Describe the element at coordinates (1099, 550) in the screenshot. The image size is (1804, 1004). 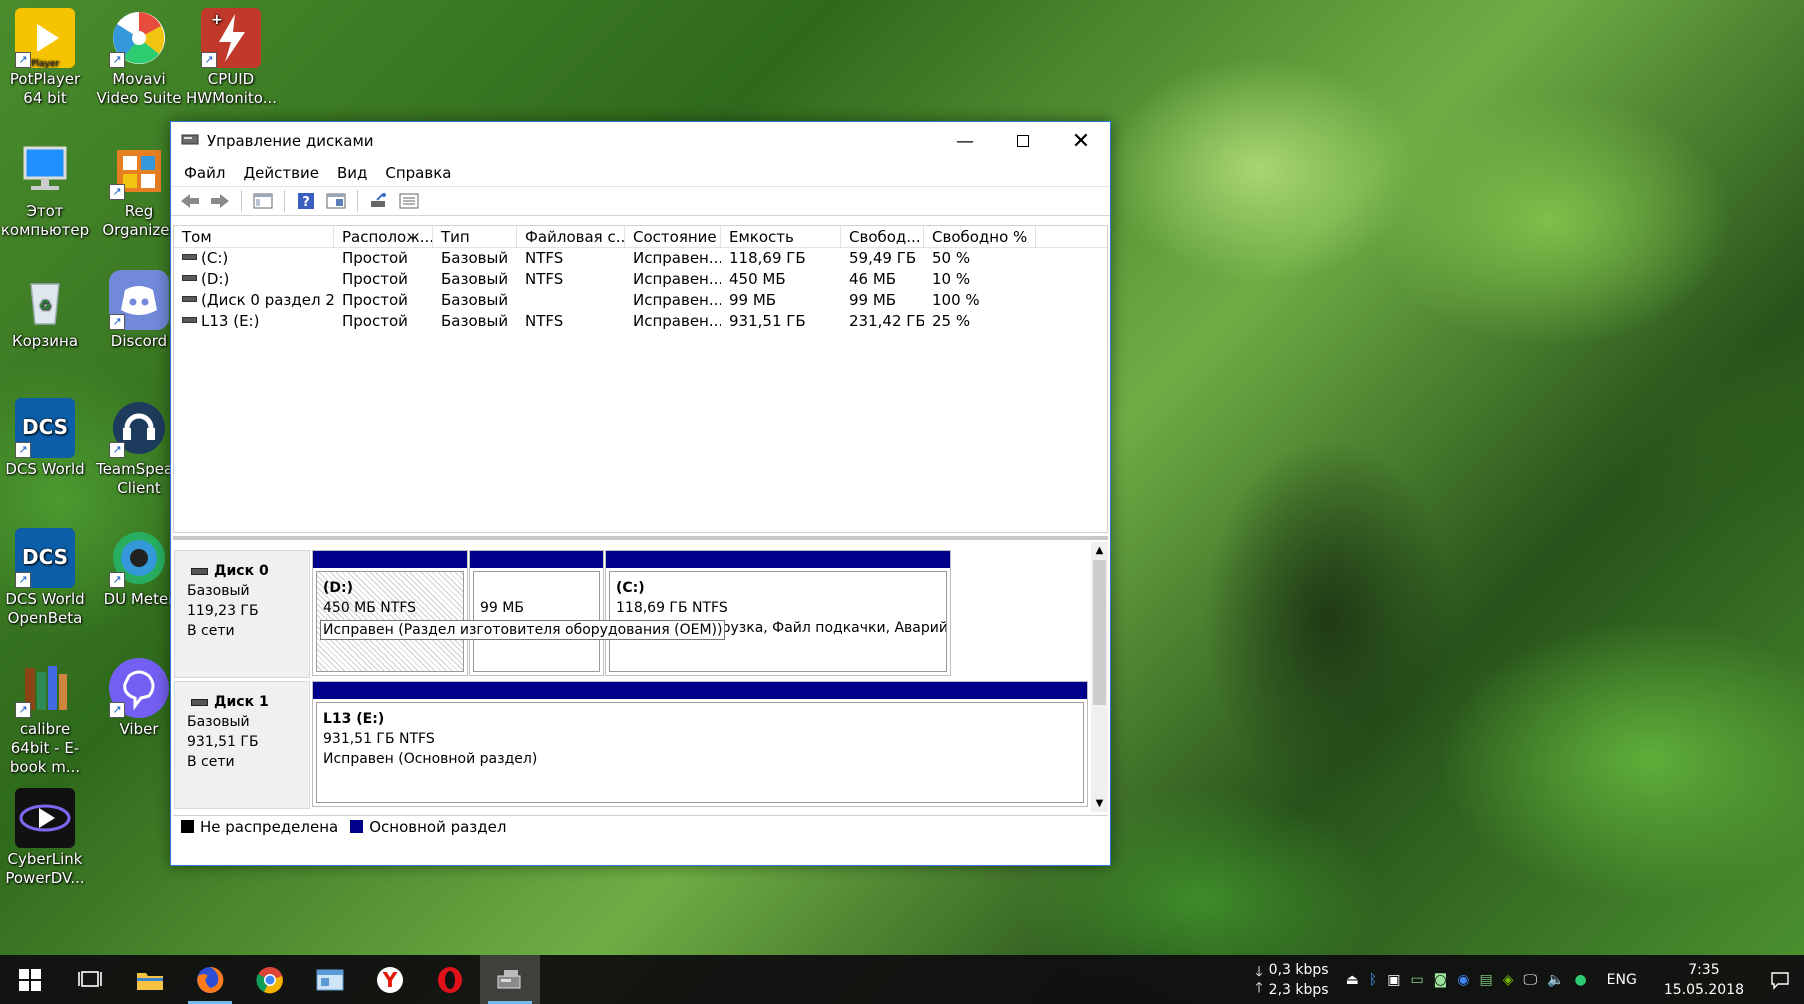
I see `scroll-up-icon: ▲` at that location.